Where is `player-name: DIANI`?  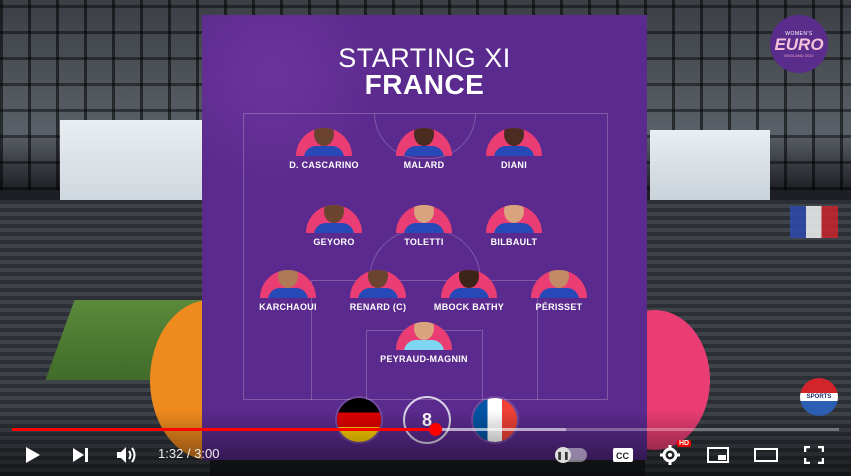
player-name: DIANI is located at coordinates (514, 165).